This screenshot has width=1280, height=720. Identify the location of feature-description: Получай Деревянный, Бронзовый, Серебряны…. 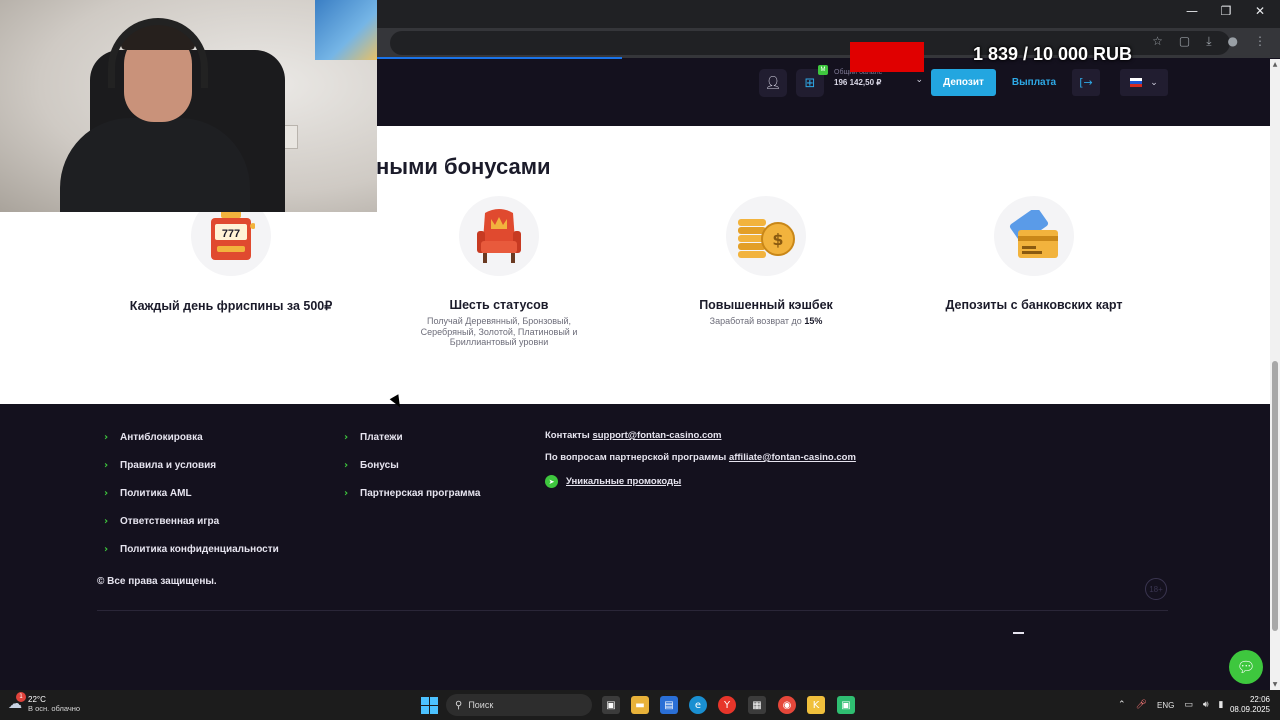
(499, 331).